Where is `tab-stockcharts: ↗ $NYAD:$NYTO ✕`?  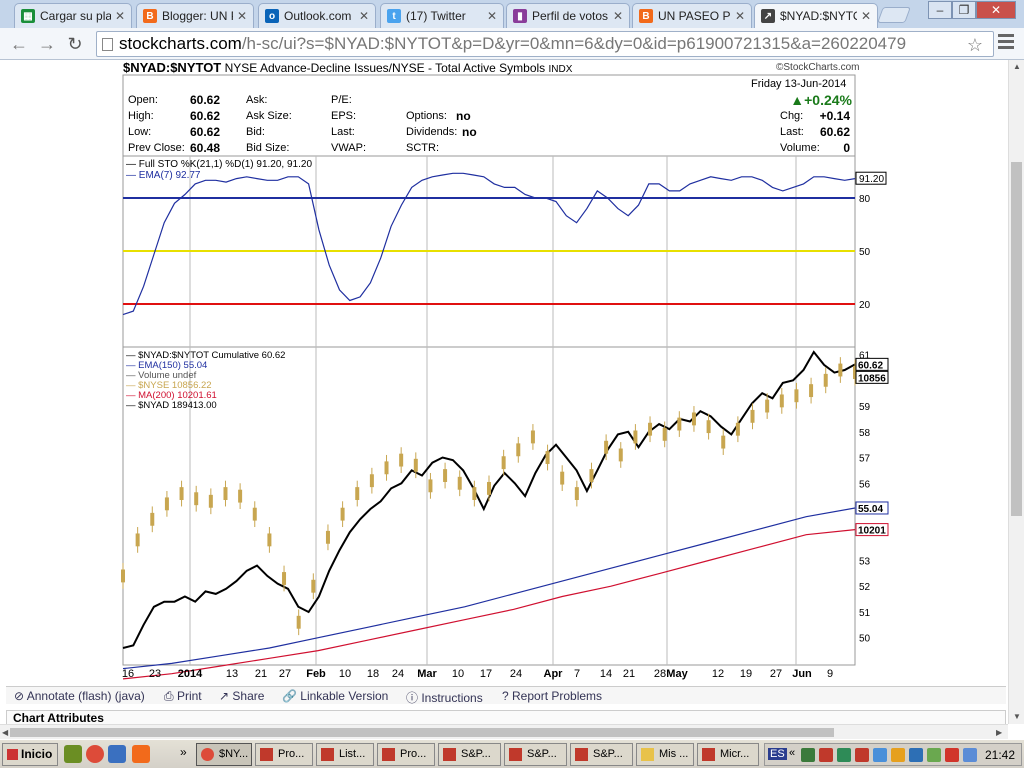
tab-stockcharts: ↗ $NYAD:$NYTO ✕ is located at coordinates (816, 15).